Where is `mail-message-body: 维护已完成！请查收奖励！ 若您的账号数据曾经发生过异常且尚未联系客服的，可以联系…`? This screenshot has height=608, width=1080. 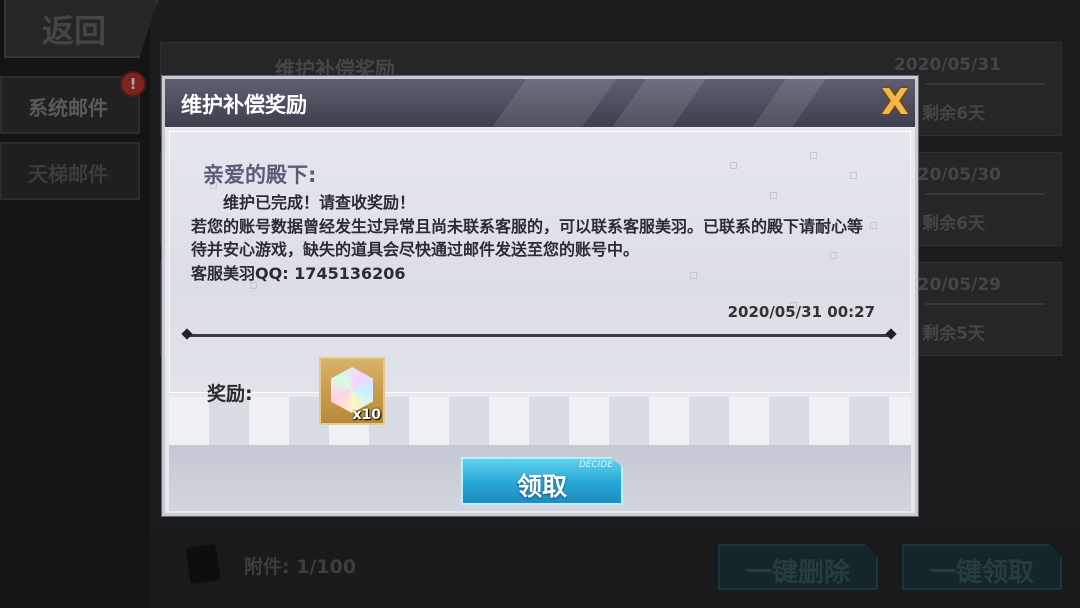 mail-message-body: 维护已完成！请查收奖励！ 若您的账号数据曾经发生过异常且尚未联系客服的，可以联系… is located at coordinates (531, 243).